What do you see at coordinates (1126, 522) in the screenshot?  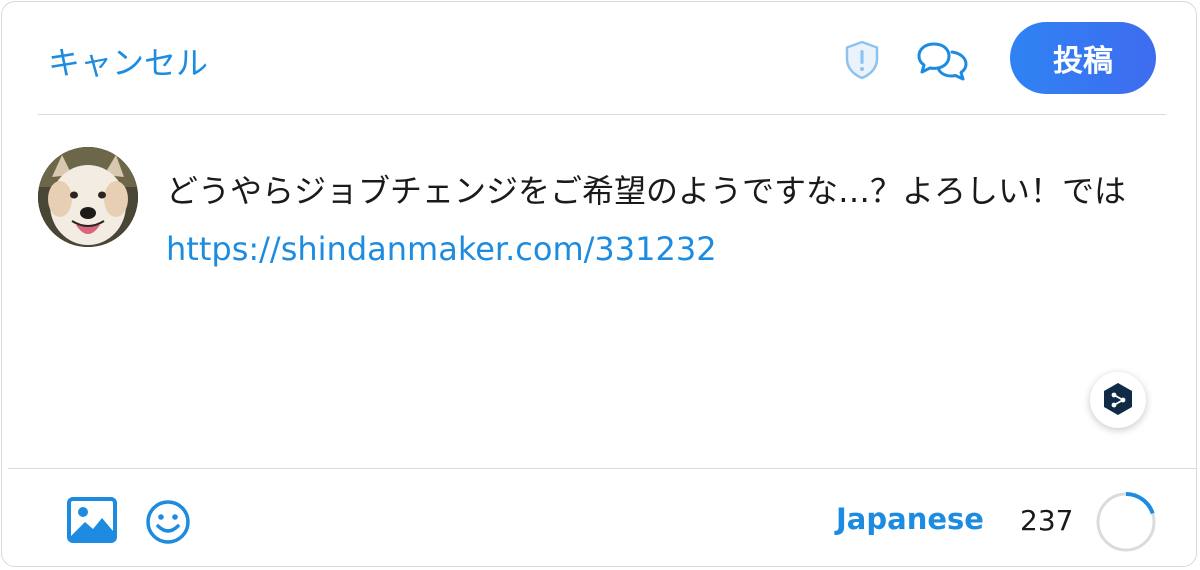 I see `character-progress-ring` at bounding box center [1126, 522].